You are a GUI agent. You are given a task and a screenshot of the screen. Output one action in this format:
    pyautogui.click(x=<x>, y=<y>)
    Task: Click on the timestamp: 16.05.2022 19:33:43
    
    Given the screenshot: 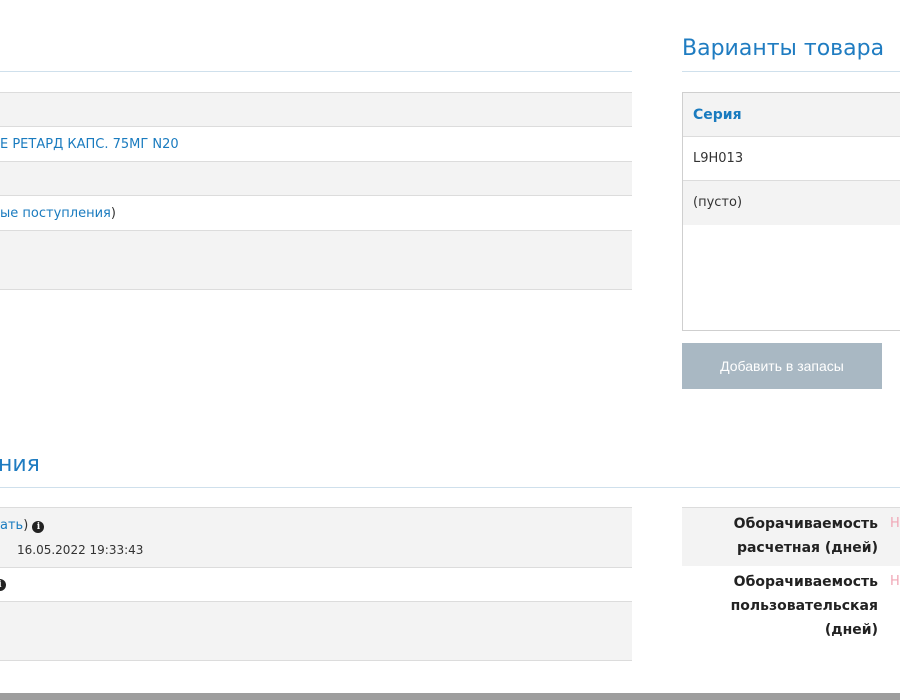 What is the action you would take?
    pyautogui.click(x=80, y=550)
    